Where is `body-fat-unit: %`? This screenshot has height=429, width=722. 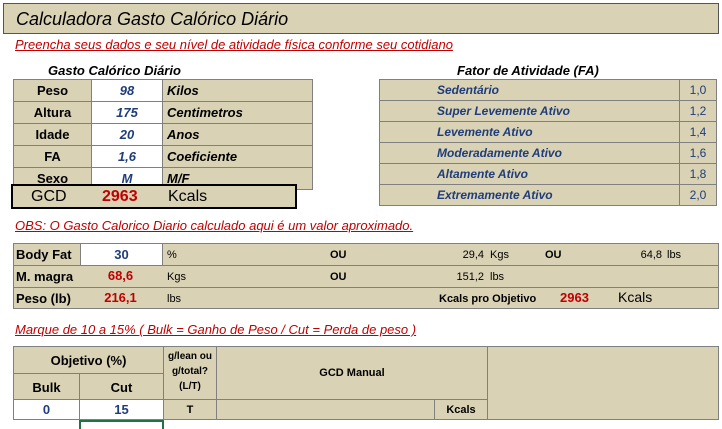 body-fat-unit: % is located at coordinates (172, 255).